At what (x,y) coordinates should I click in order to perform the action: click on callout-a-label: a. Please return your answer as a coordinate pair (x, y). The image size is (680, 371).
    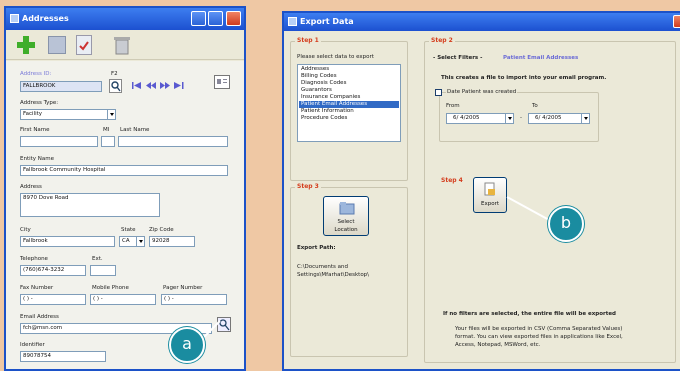
    Looking at the image, I should click on (187, 343).